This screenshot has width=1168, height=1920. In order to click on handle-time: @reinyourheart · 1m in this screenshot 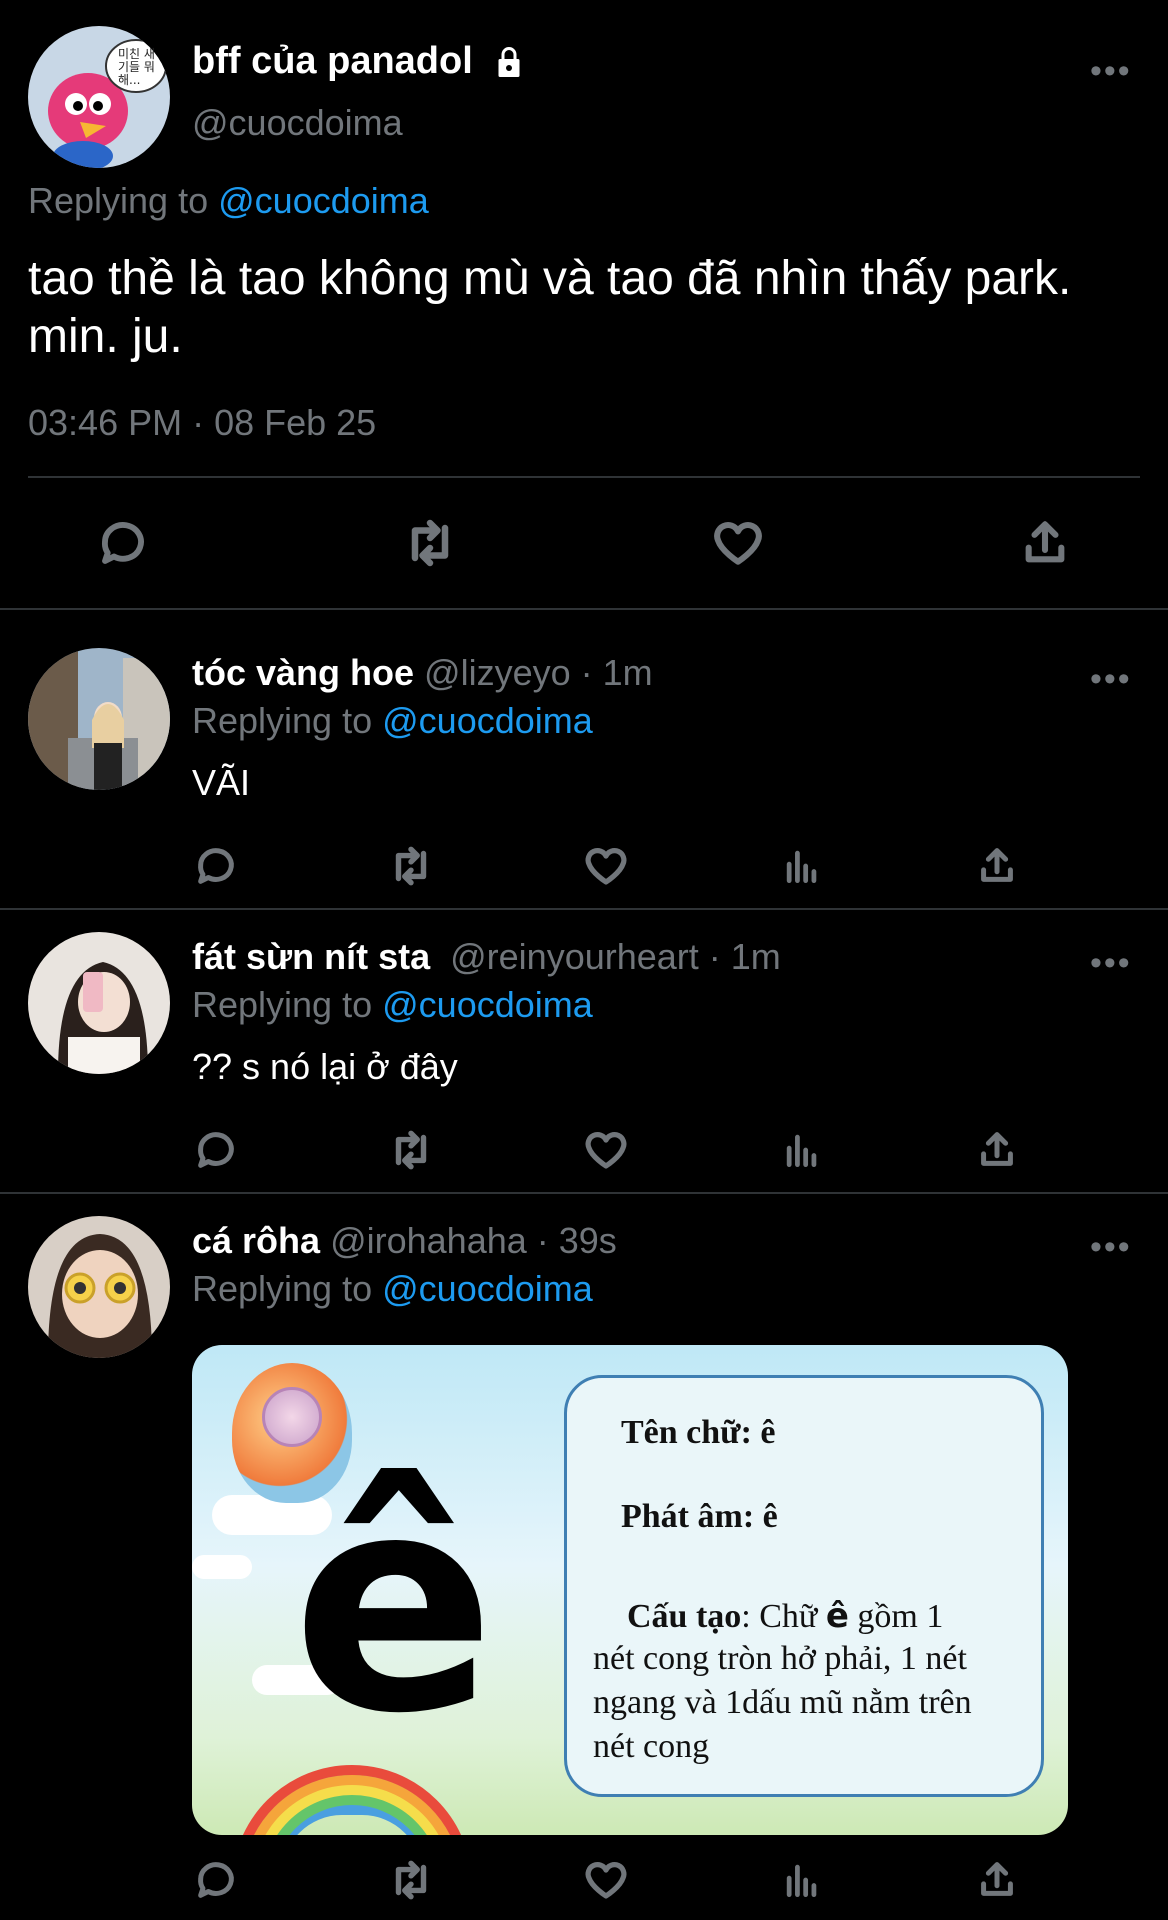, I will do `click(615, 956)`.